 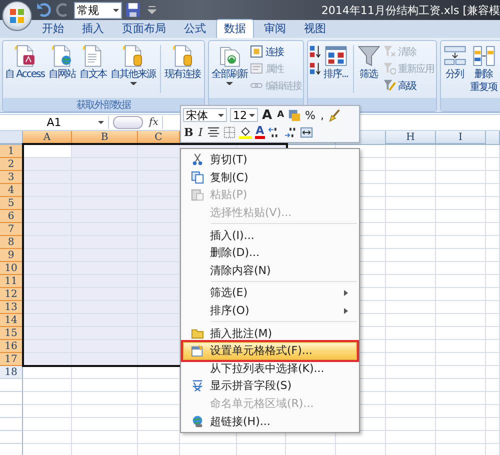 I want to click on ribbon-button: 删除 重复项, so click(x=483, y=69).